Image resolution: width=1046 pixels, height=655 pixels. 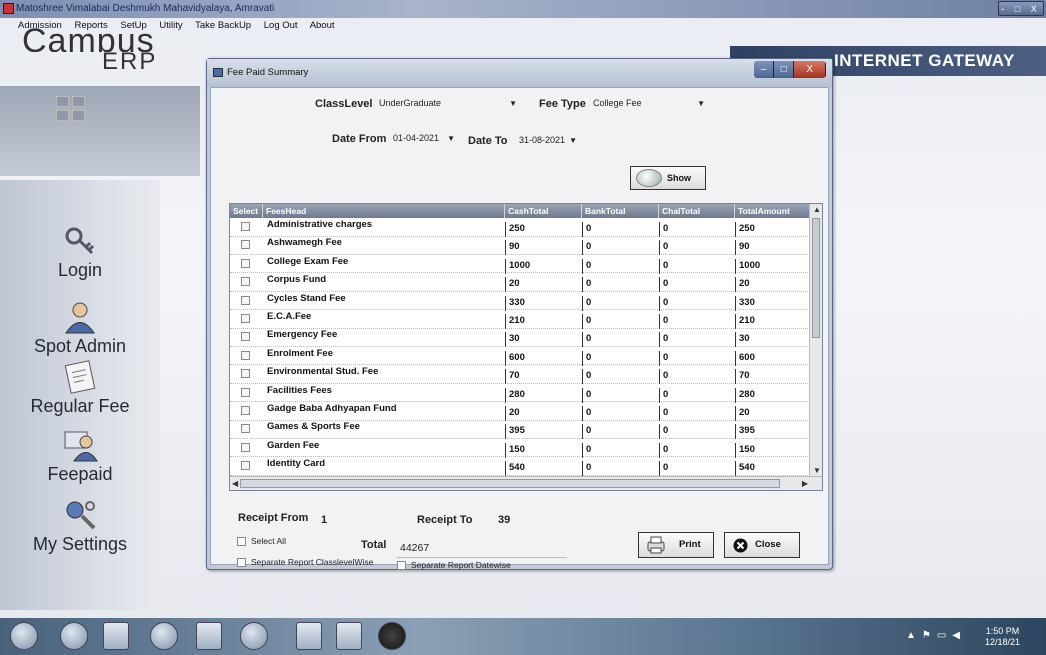 What do you see at coordinates (80, 528) in the screenshot?
I see `sidebar-item-my-settings: My Settings` at bounding box center [80, 528].